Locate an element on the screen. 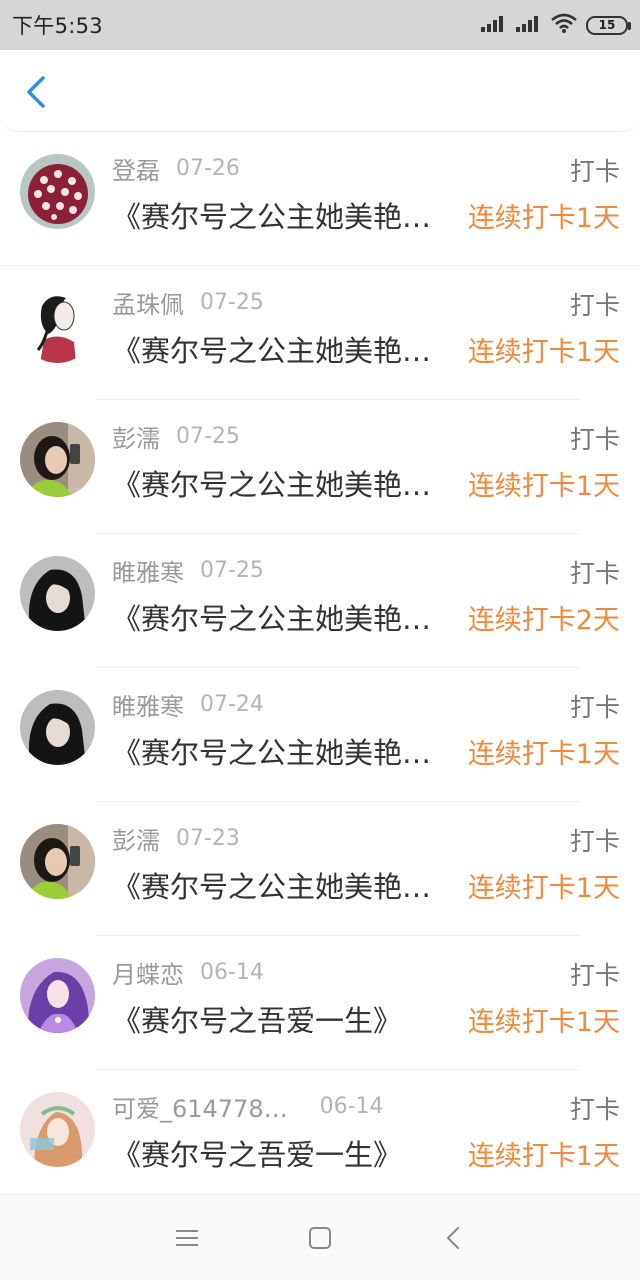  list-item: 睢雅寒 07-25 打卡 《赛尔号之公主她美艳… 连续打卡2天 is located at coordinates (320, 601).